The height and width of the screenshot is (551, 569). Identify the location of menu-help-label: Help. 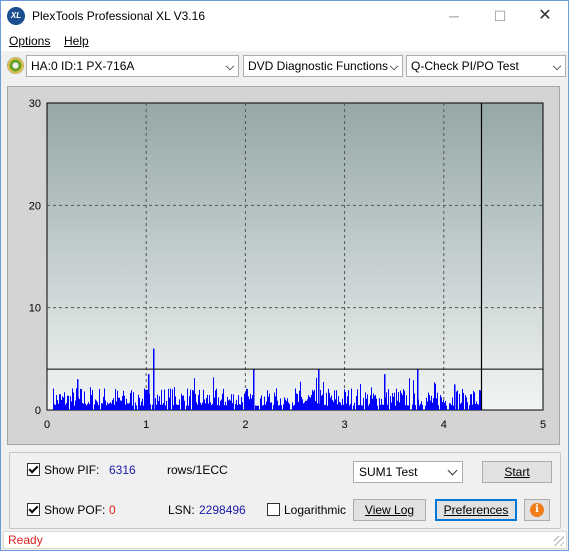
(76, 41).